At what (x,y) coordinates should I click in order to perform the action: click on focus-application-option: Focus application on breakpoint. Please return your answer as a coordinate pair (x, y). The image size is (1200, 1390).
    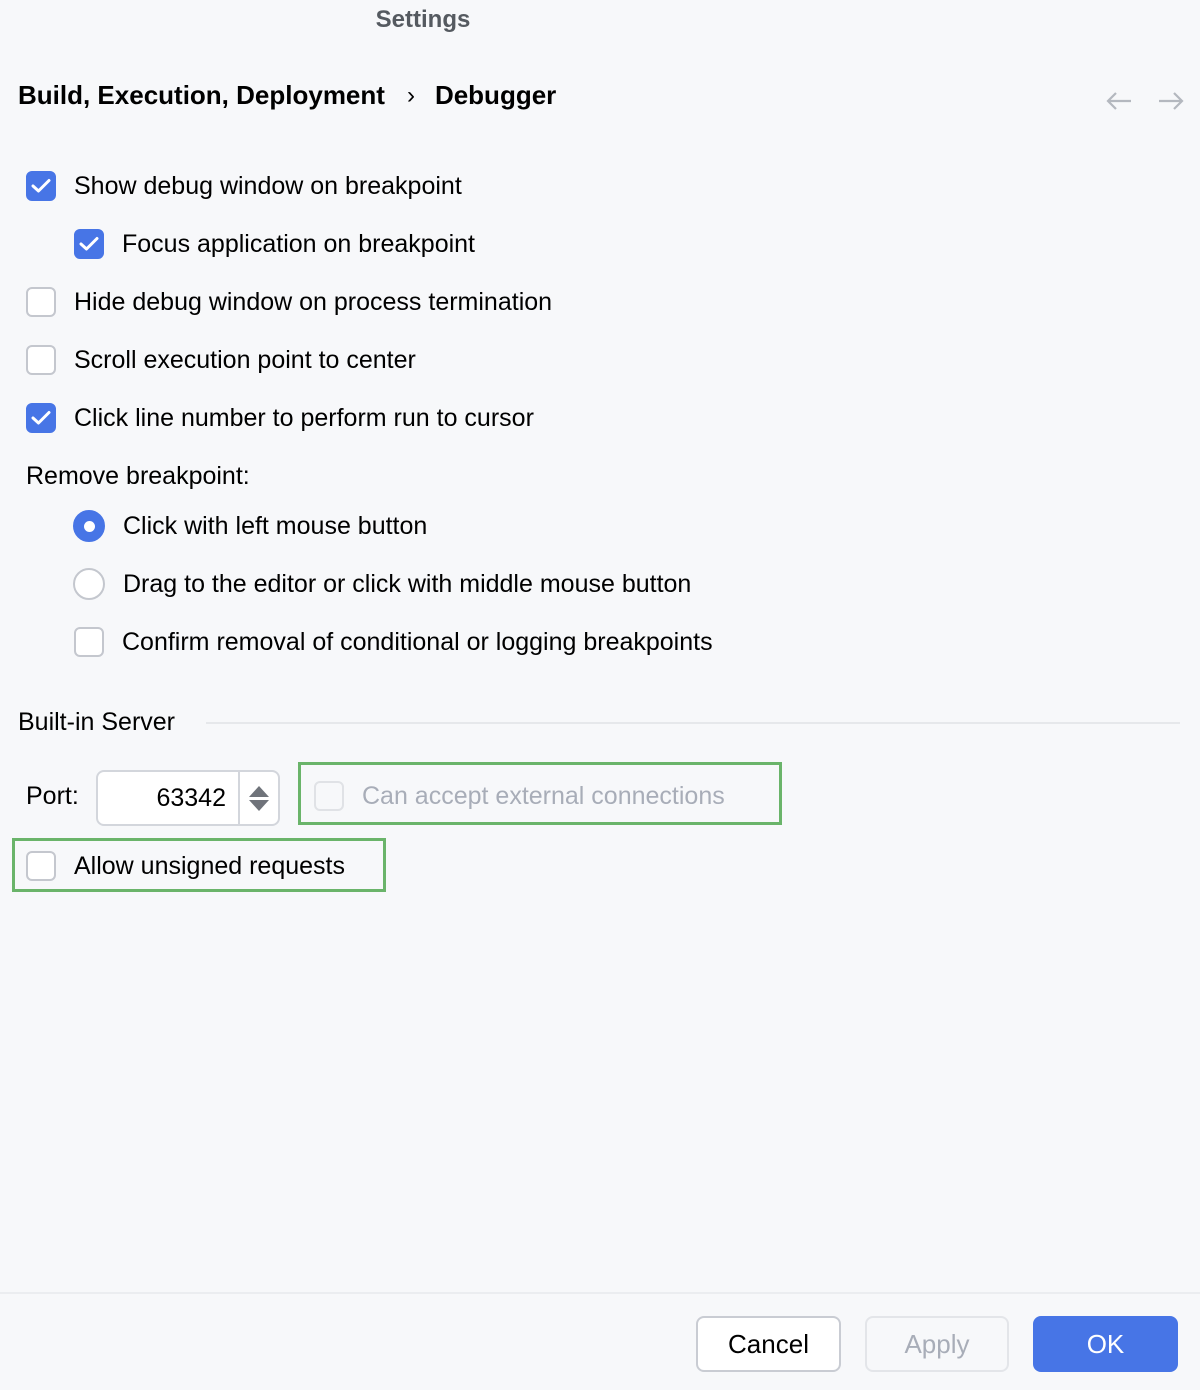
    Looking at the image, I should click on (274, 244).